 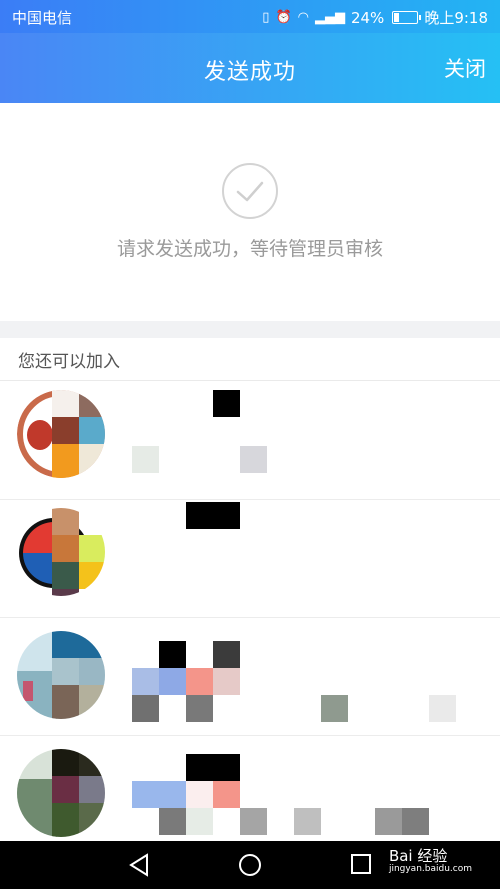 What do you see at coordinates (329, 17) in the screenshot?
I see `signal-4g-icon: ▂▄▆` at bounding box center [329, 17].